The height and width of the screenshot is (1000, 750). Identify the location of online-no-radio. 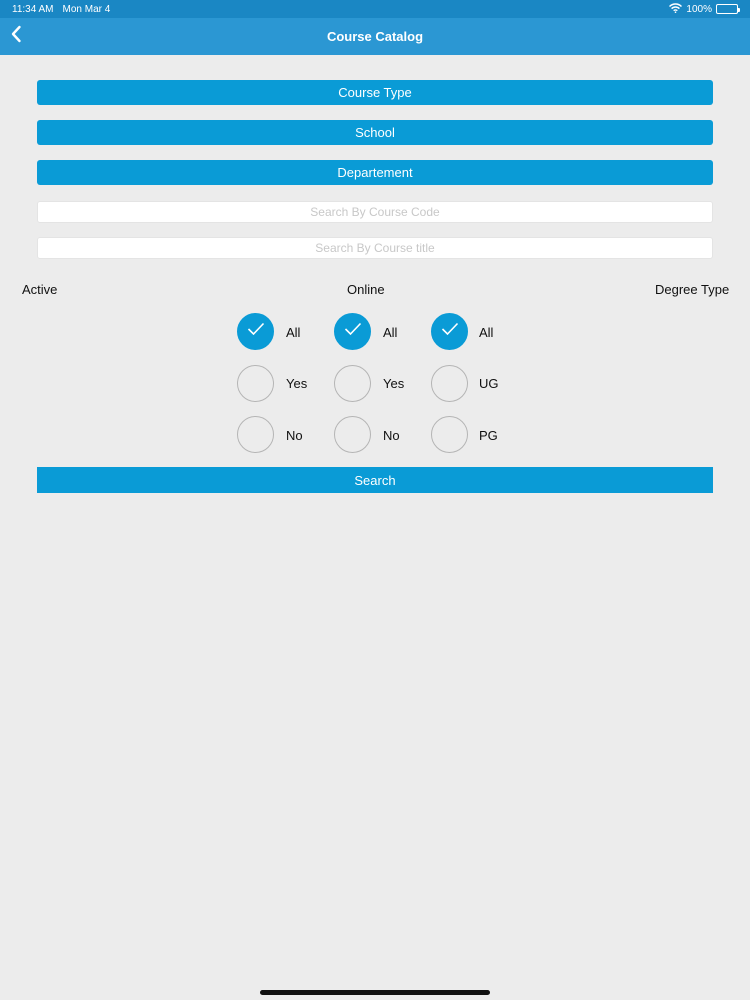
(352, 434).